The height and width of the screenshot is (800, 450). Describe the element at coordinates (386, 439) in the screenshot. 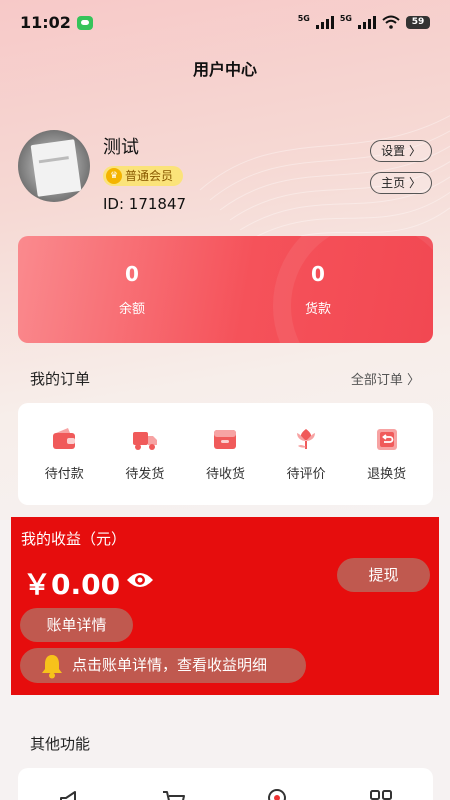

I see `return-icon` at that location.